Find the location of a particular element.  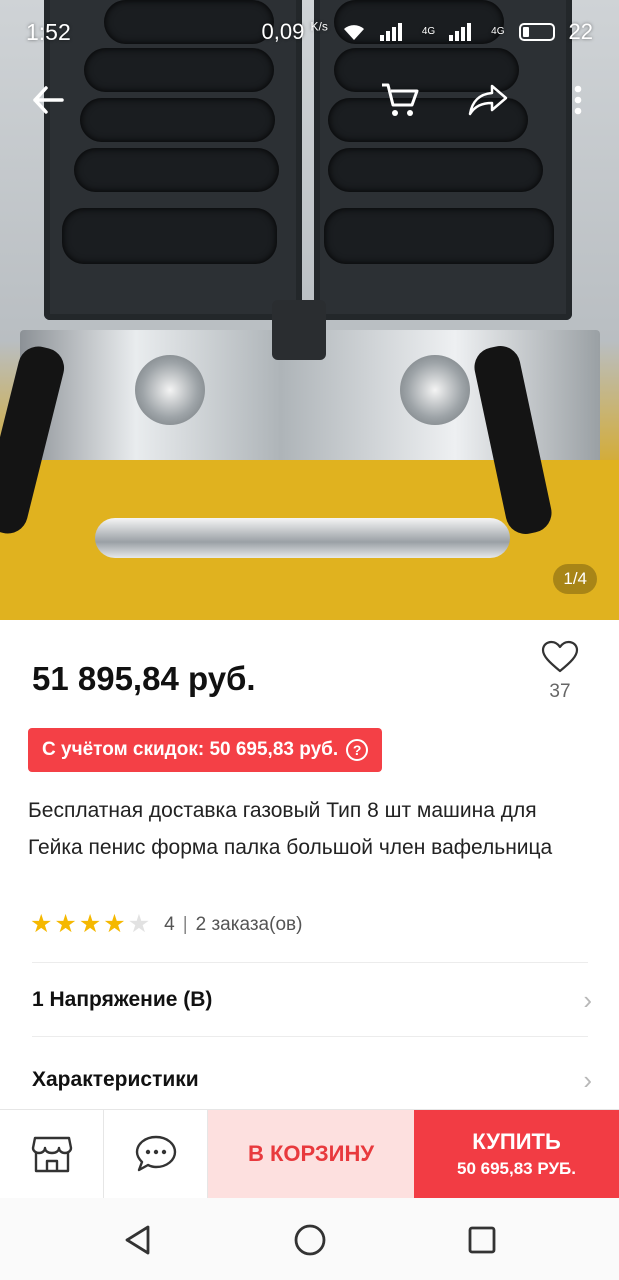

rating-row: ★ ★ ★ ★ ★ 4 | 2 заказа(ов) is located at coordinates (166, 924).